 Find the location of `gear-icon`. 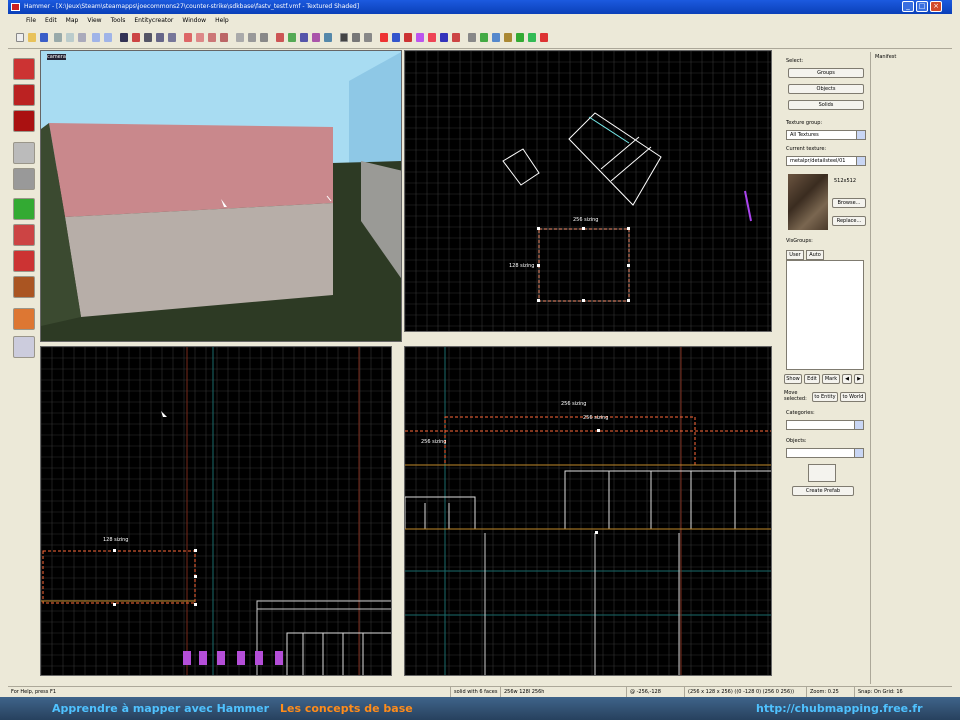

gear-icon is located at coordinates (472, 37).